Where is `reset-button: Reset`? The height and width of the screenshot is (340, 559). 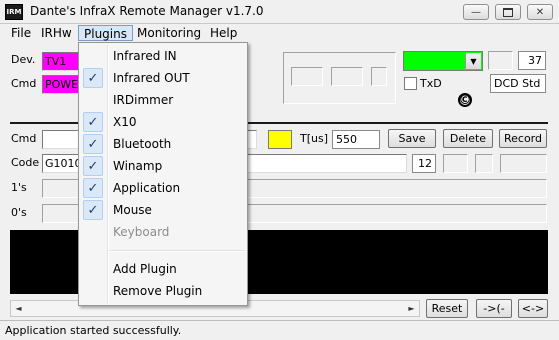
reset-button: Reset is located at coordinates (447, 308).